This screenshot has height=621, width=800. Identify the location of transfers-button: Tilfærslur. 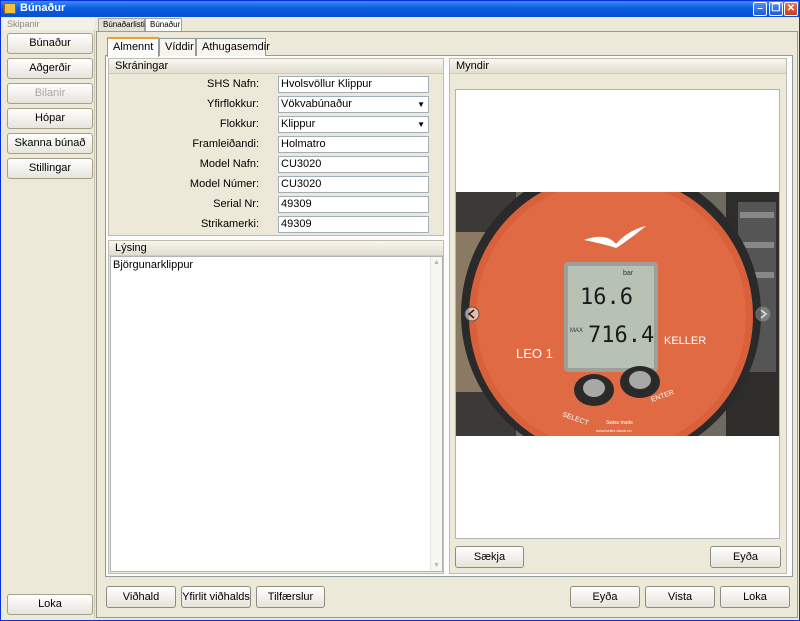
(290, 597).